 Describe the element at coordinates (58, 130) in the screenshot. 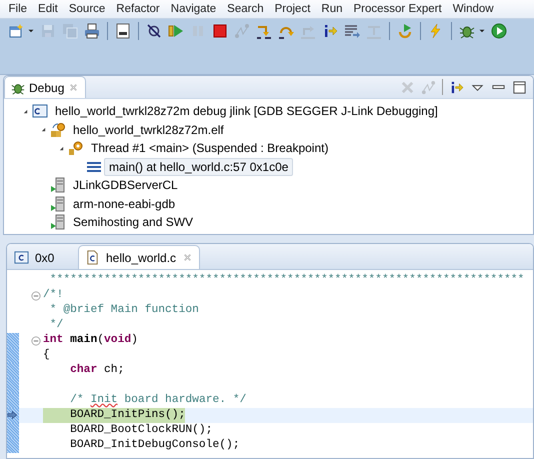

I see `gear-process-icon` at that location.